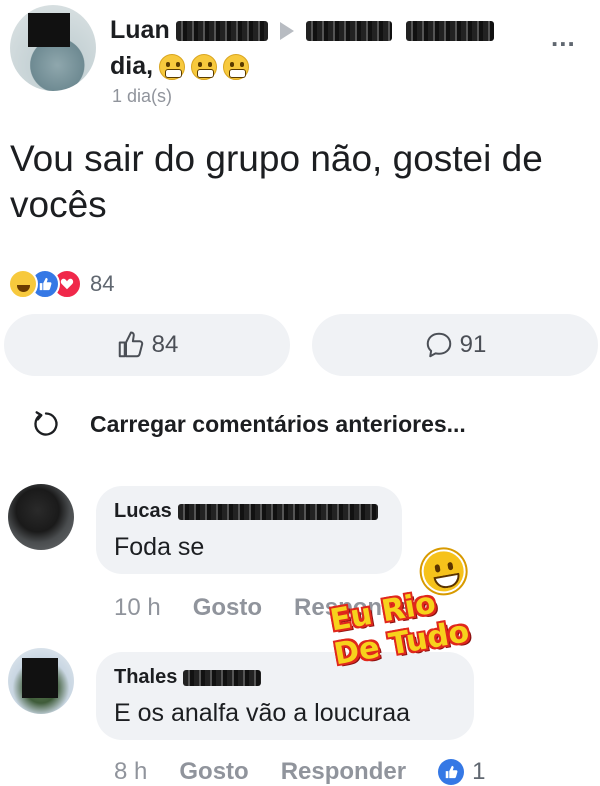  Describe the element at coordinates (343, 772) in the screenshot. I see `comment-reply-link: Responder` at that location.